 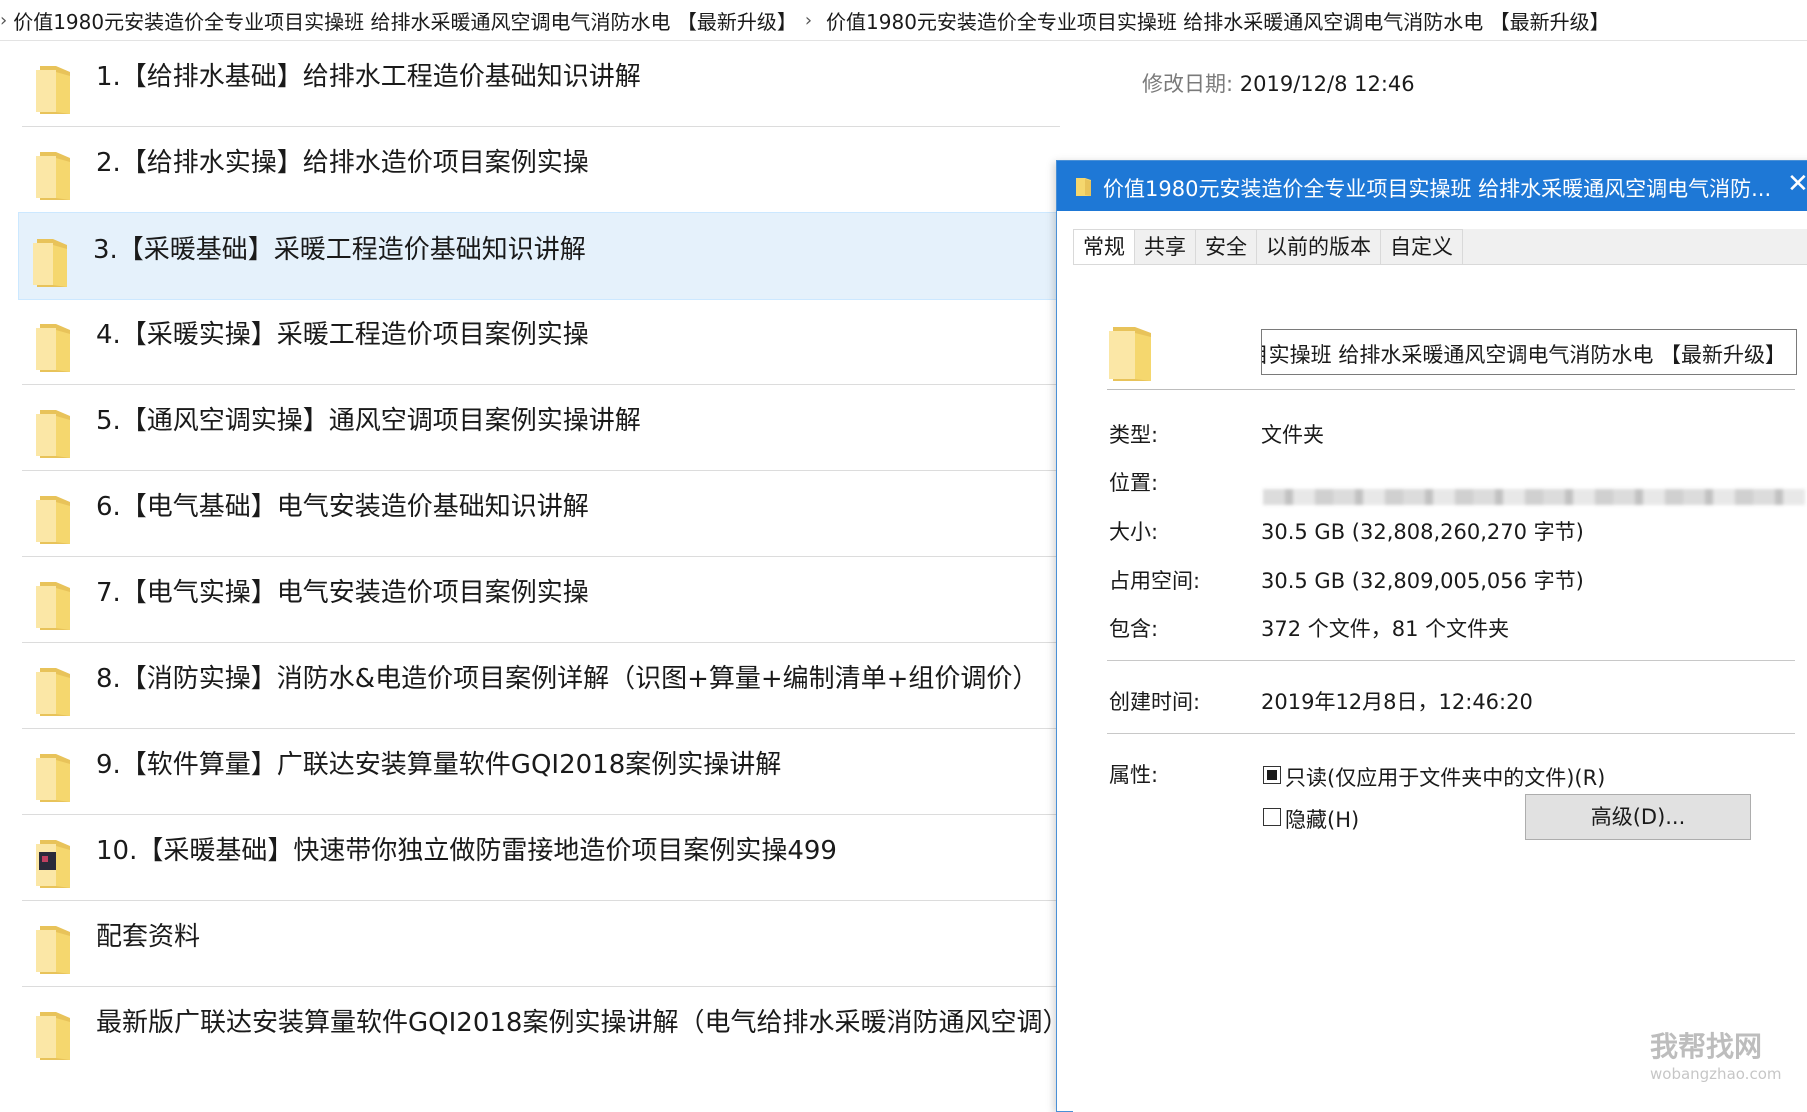 What do you see at coordinates (342, 163) in the screenshot?
I see `file-name: 2.【给排水实操】给排水造价项目案例实操` at bounding box center [342, 163].